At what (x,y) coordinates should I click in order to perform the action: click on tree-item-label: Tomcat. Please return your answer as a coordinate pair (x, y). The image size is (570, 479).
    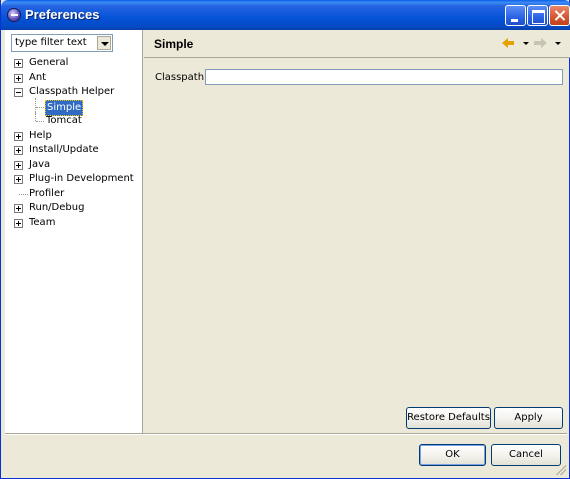
    Looking at the image, I should click on (64, 120).